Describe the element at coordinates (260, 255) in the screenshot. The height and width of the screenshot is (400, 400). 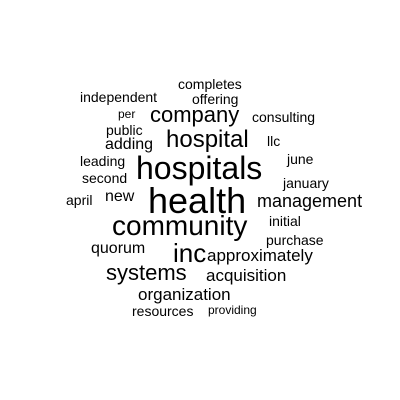
I see `word-approximately: approximately` at that location.